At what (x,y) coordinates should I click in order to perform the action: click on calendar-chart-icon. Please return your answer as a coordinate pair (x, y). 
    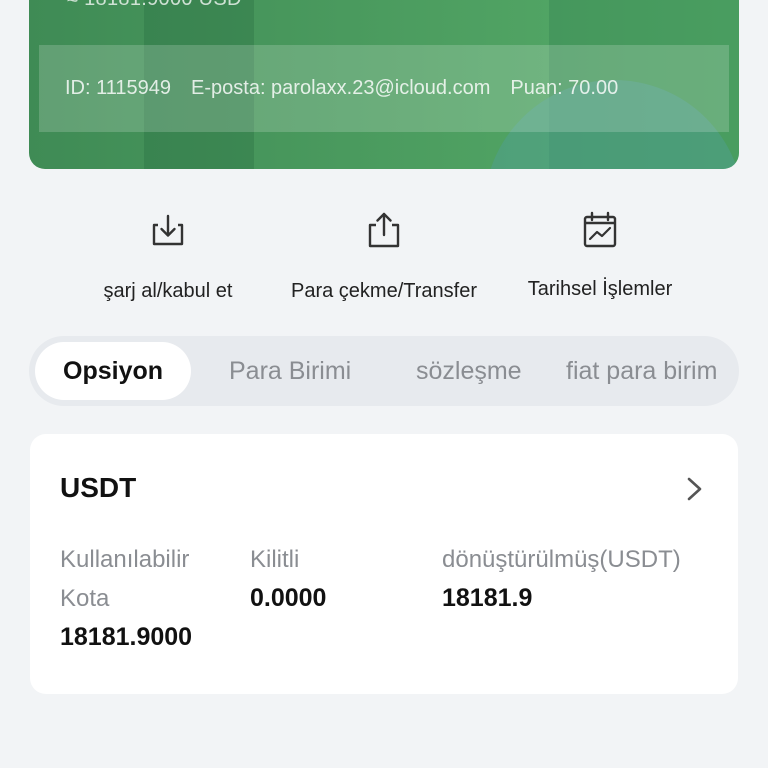
    Looking at the image, I should click on (600, 229).